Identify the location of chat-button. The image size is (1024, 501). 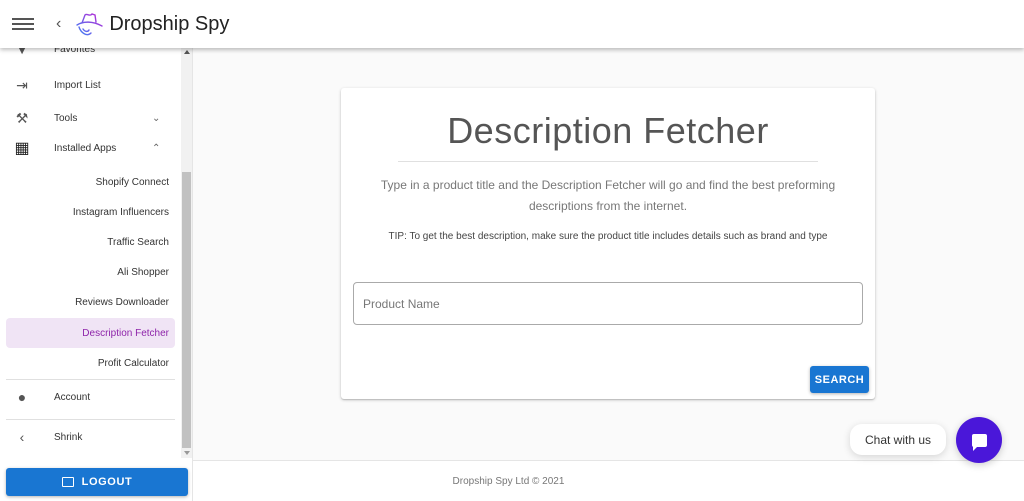
(979, 440).